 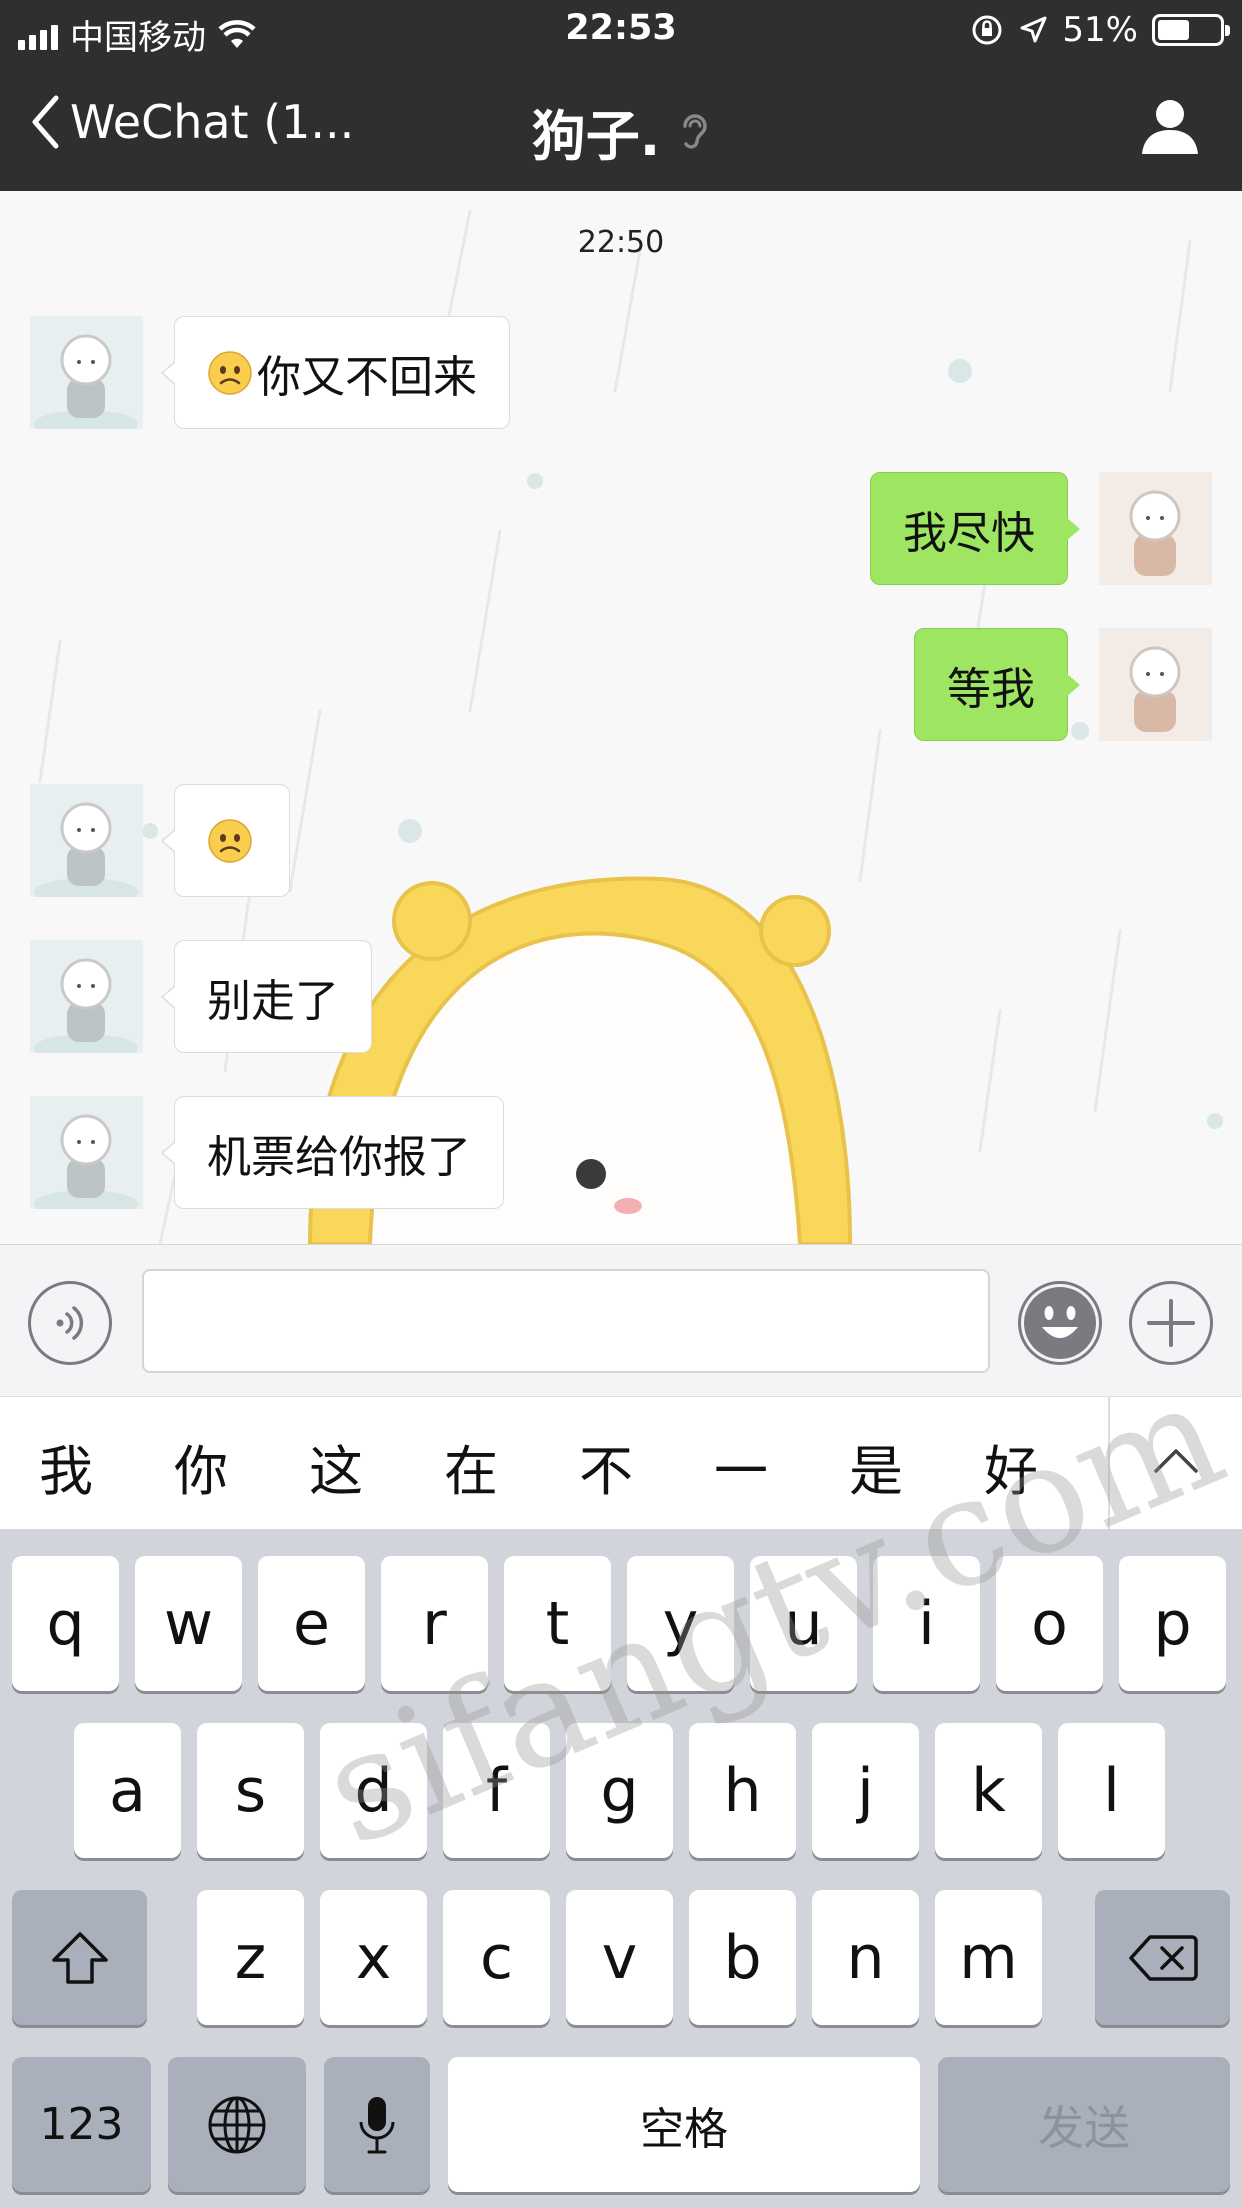 I want to click on dictation-key, so click(x=377, y=2124).